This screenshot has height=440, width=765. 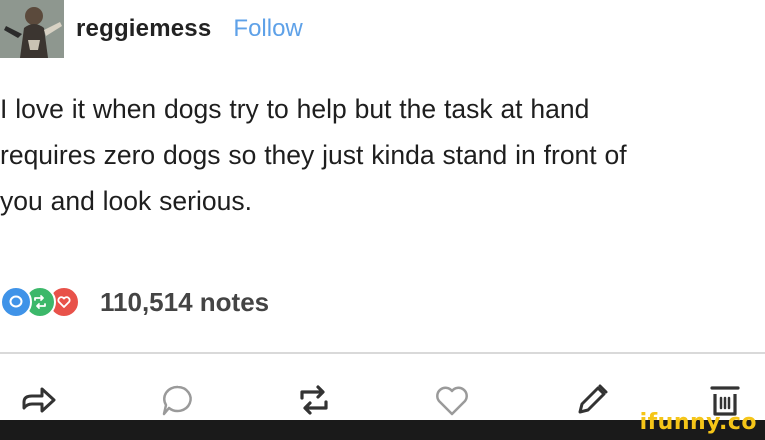 What do you see at coordinates (382, 353) in the screenshot?
I see `divider` at bounding box center [382, 353].